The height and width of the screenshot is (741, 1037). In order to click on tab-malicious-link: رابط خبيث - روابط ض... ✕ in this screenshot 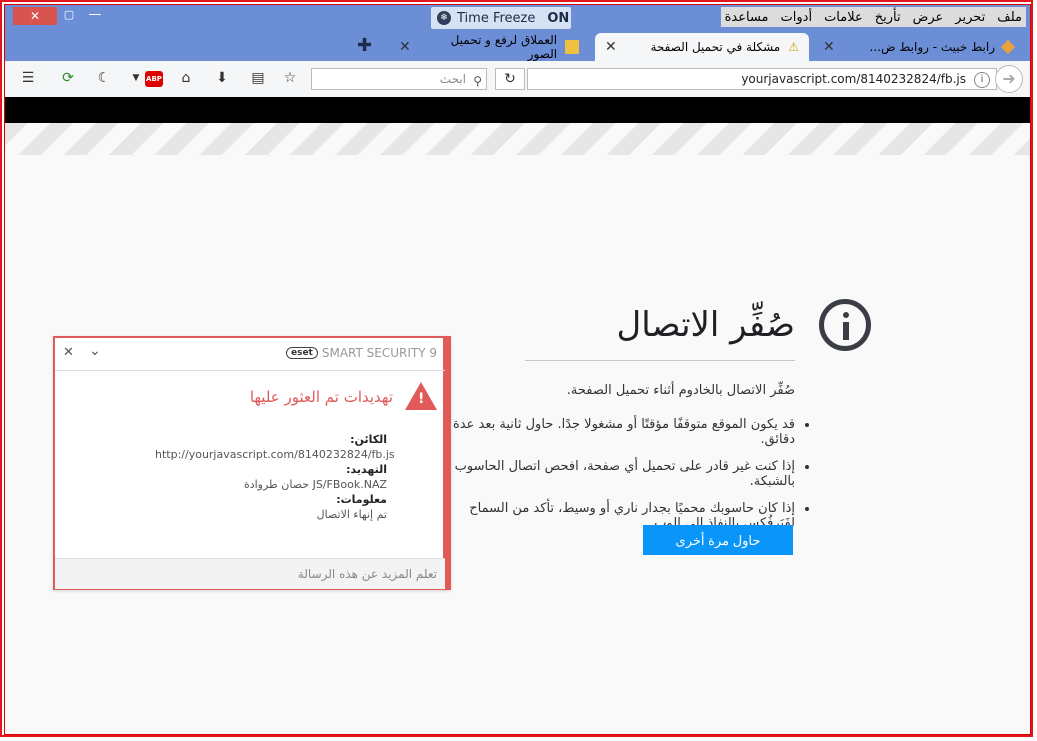, I will do `click(918, 47)`.